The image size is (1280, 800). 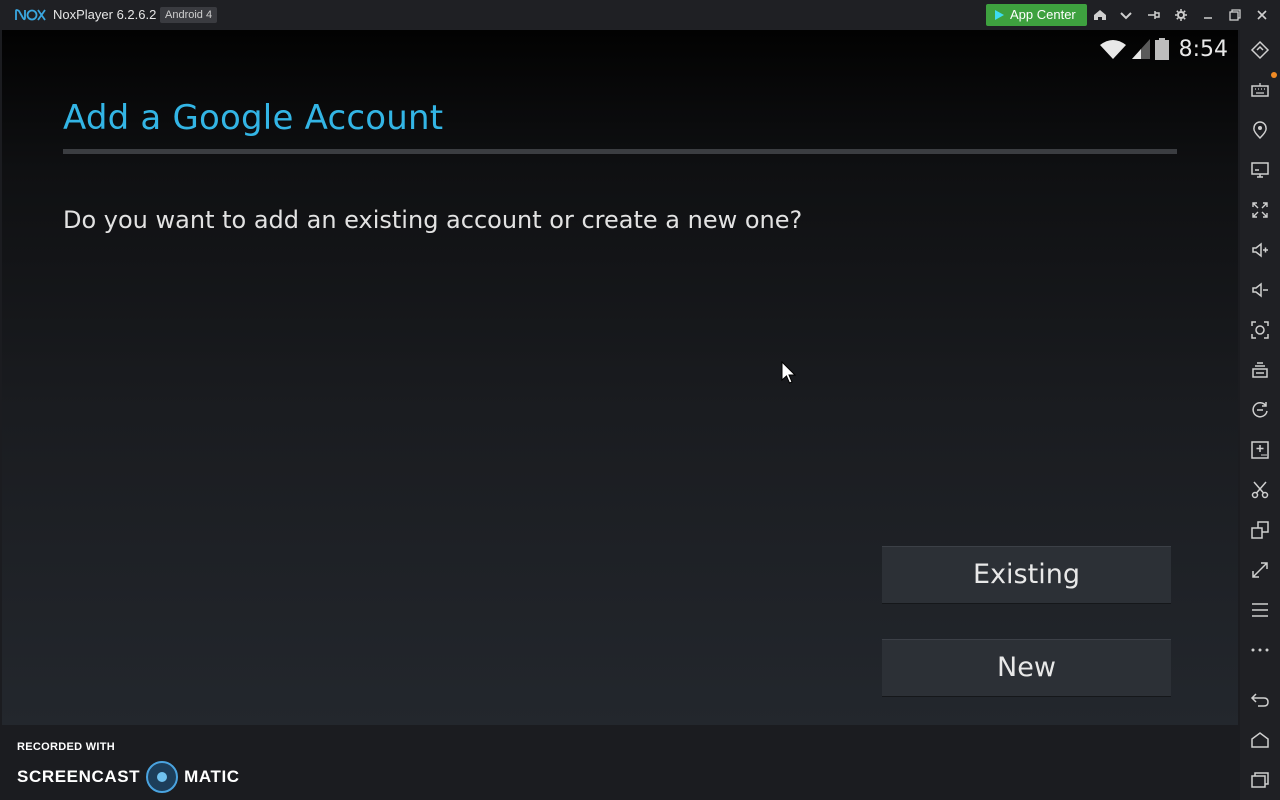 I want to click on volume-up-icon, so click(x=1260, y=250).